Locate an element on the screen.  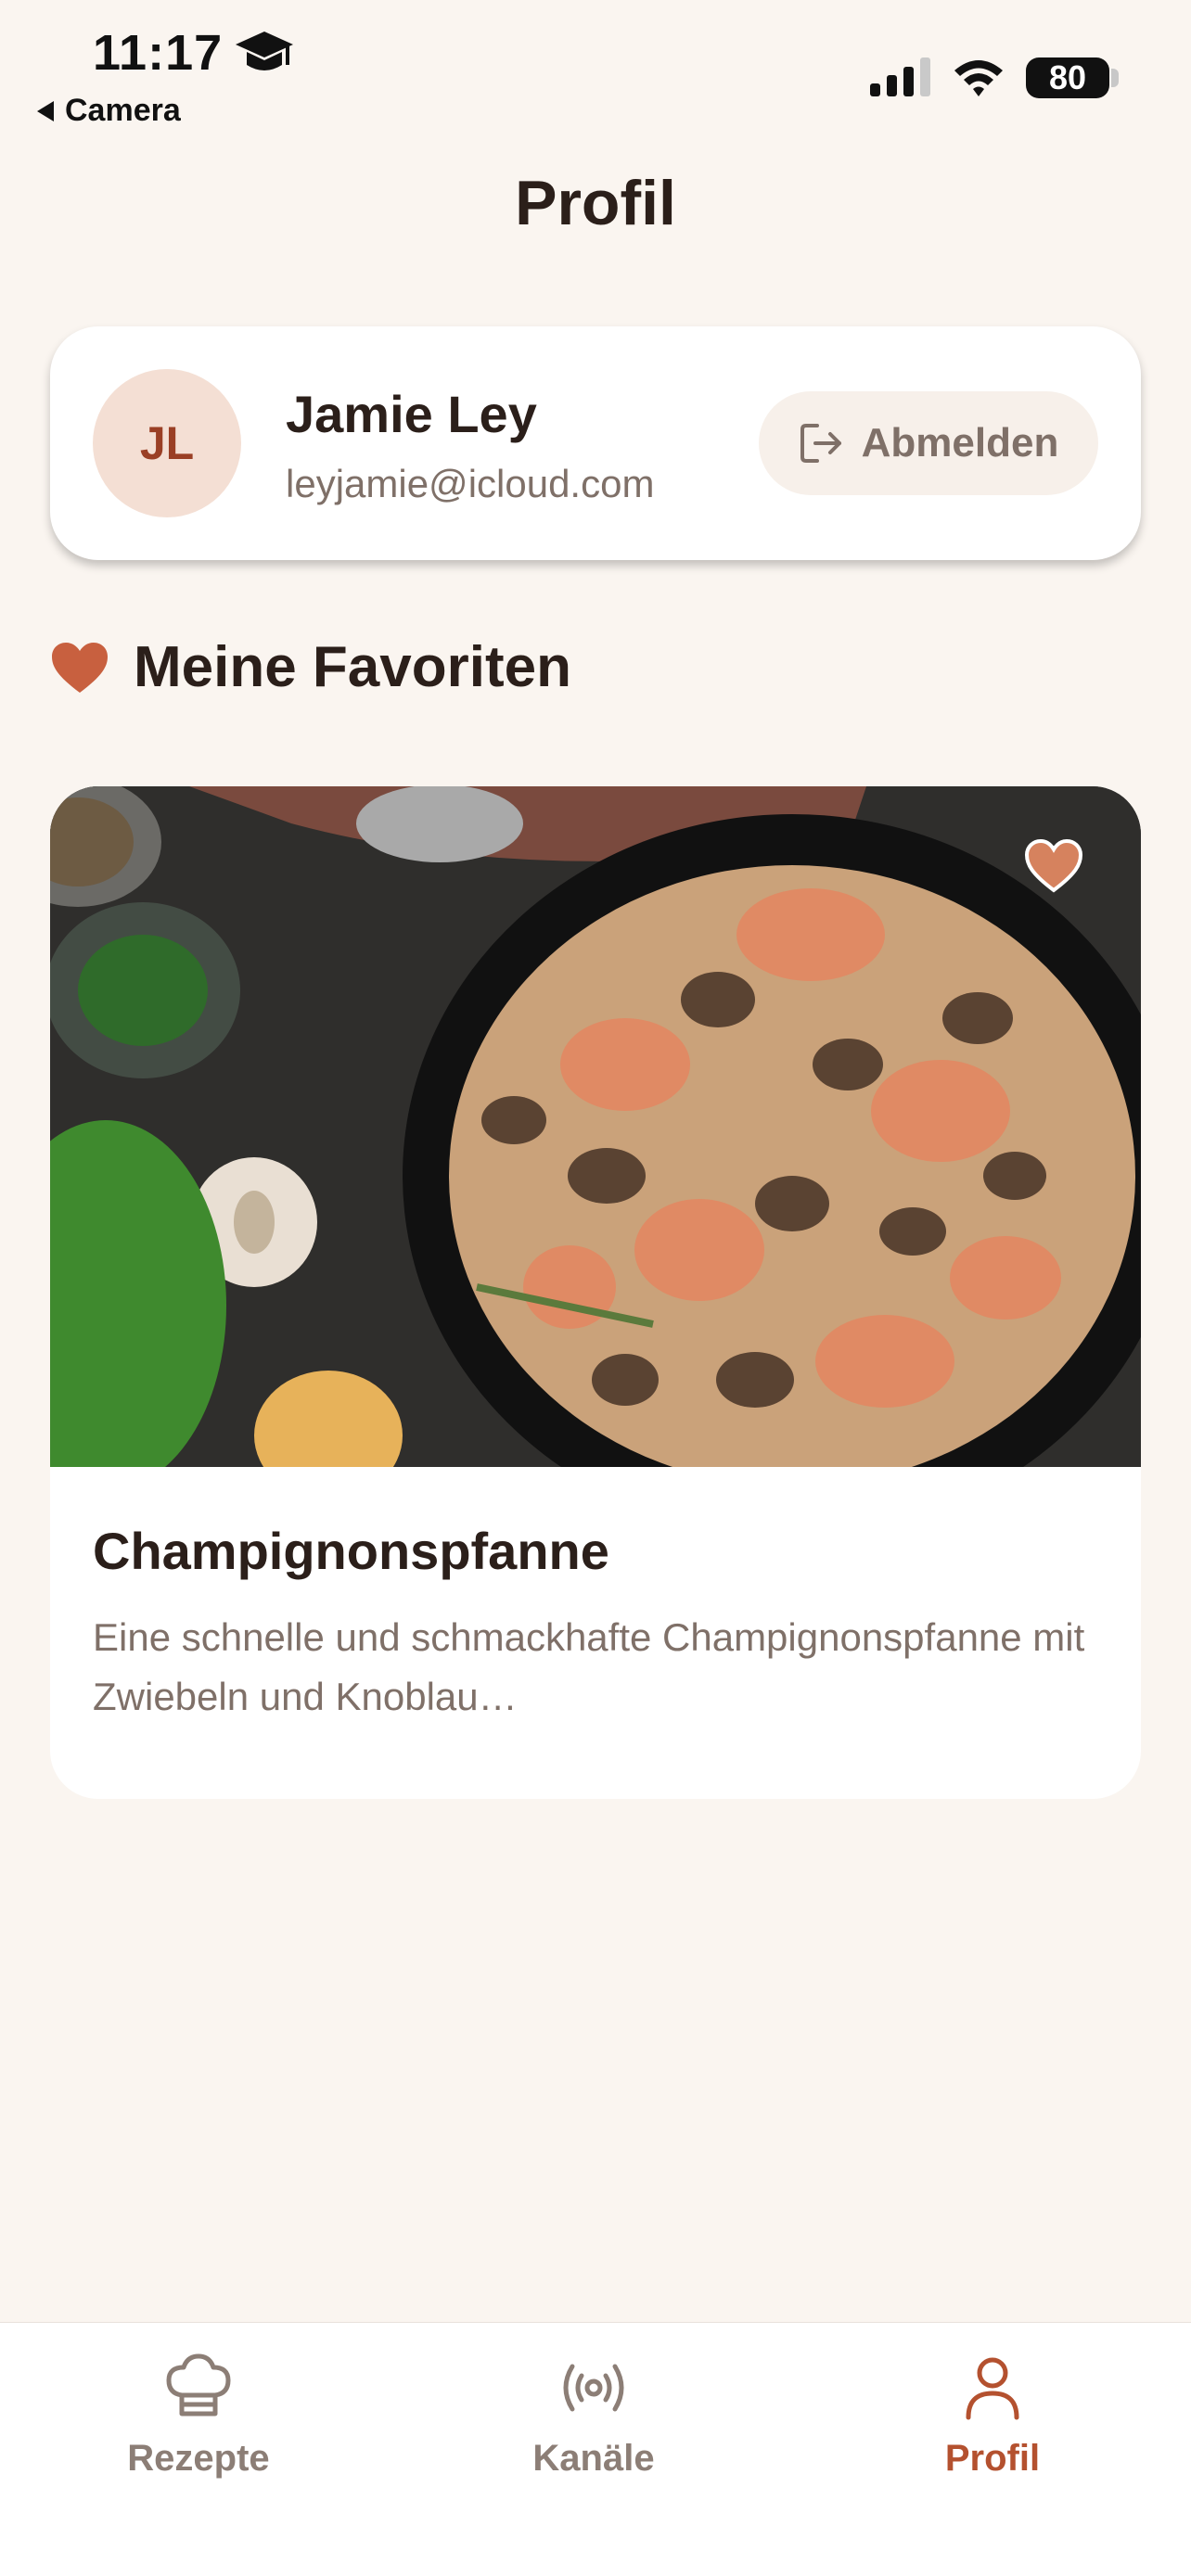
tab-bar: Rezepte Kanäle Profil is located at coordinates (595, 2449).